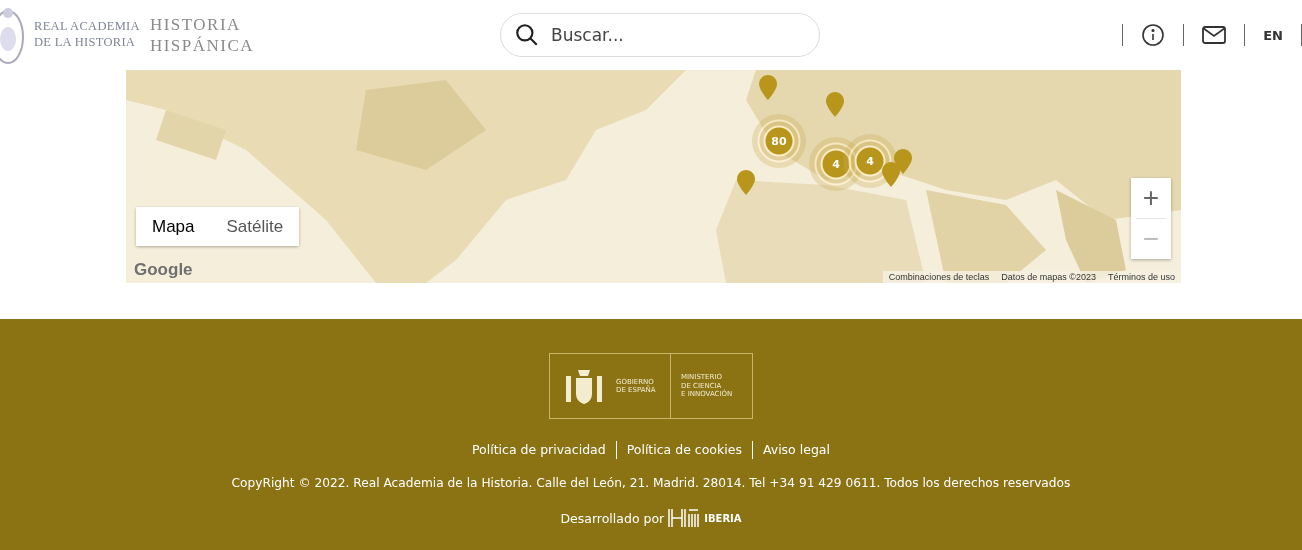 Image resolution: width=1302 pixels, height=550 pixels. I want to click on map-type-tab: Satélite, so click(255, 226).